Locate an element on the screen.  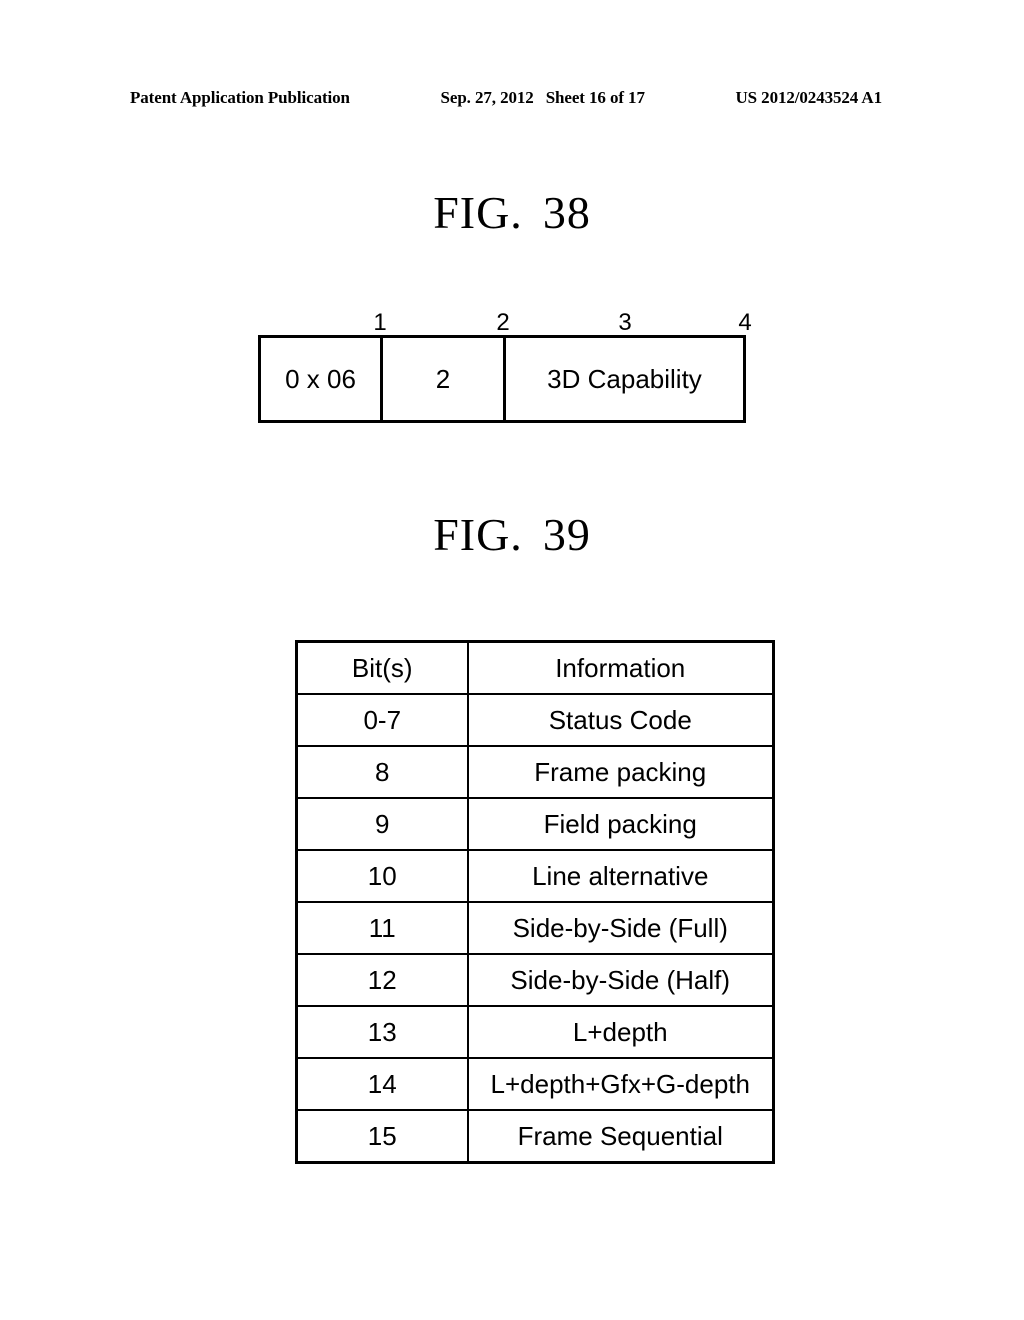
publication-type-label: Patent Application Publication is located at coordinates (240, 97).